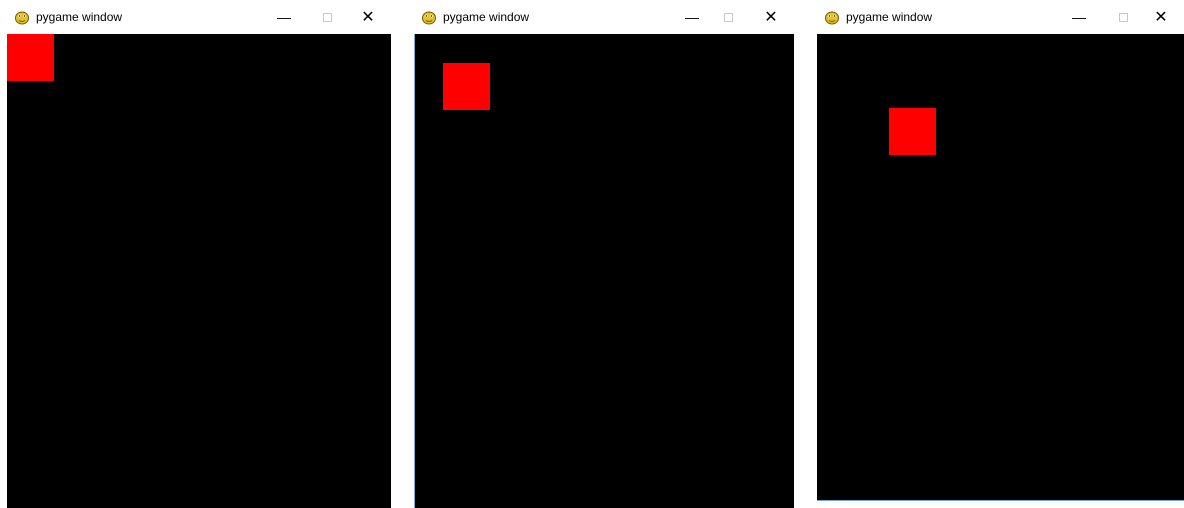 The image size is (1184, 508). What do you see at coordinates (414, 271) in the screenshot?
I see `window-border-left` at bounding box center [414, 271].